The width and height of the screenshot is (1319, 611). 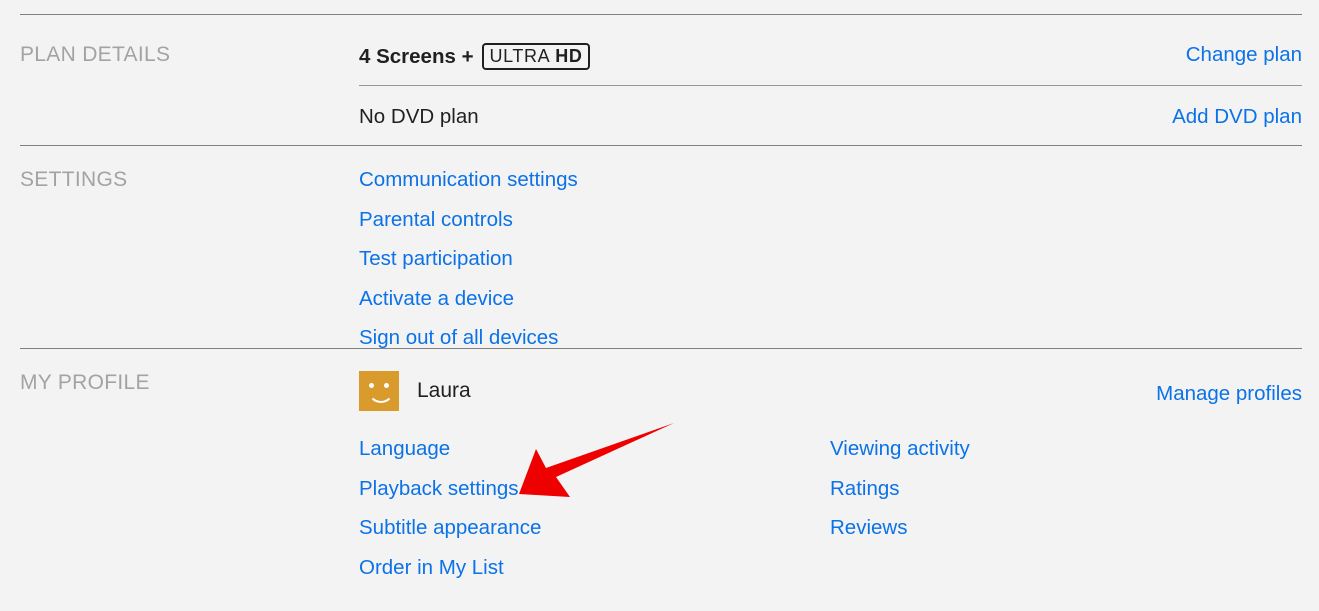 What do you see at coordinates (450, 449) in the screenshot?
I see `profile-link-language: Language` at bounding box center [450, 449].